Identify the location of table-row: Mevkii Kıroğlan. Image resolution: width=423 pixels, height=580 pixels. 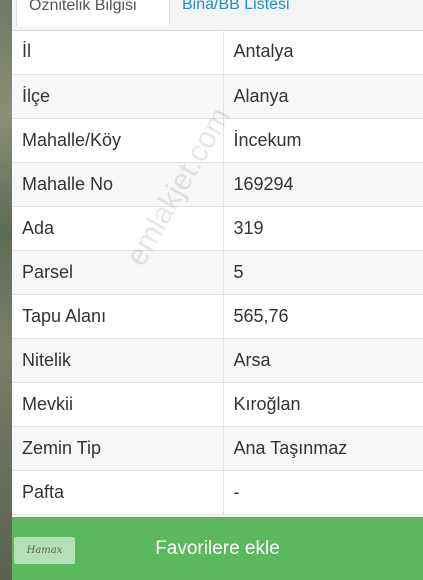
(217, 404).